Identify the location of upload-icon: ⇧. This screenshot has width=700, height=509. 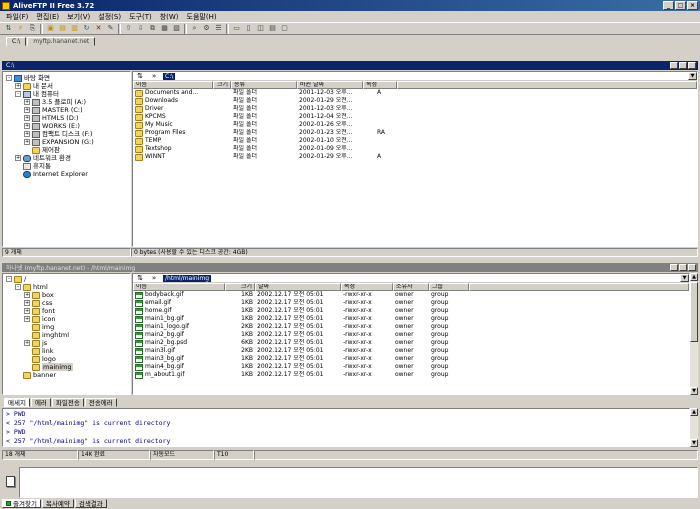
(128, 29).